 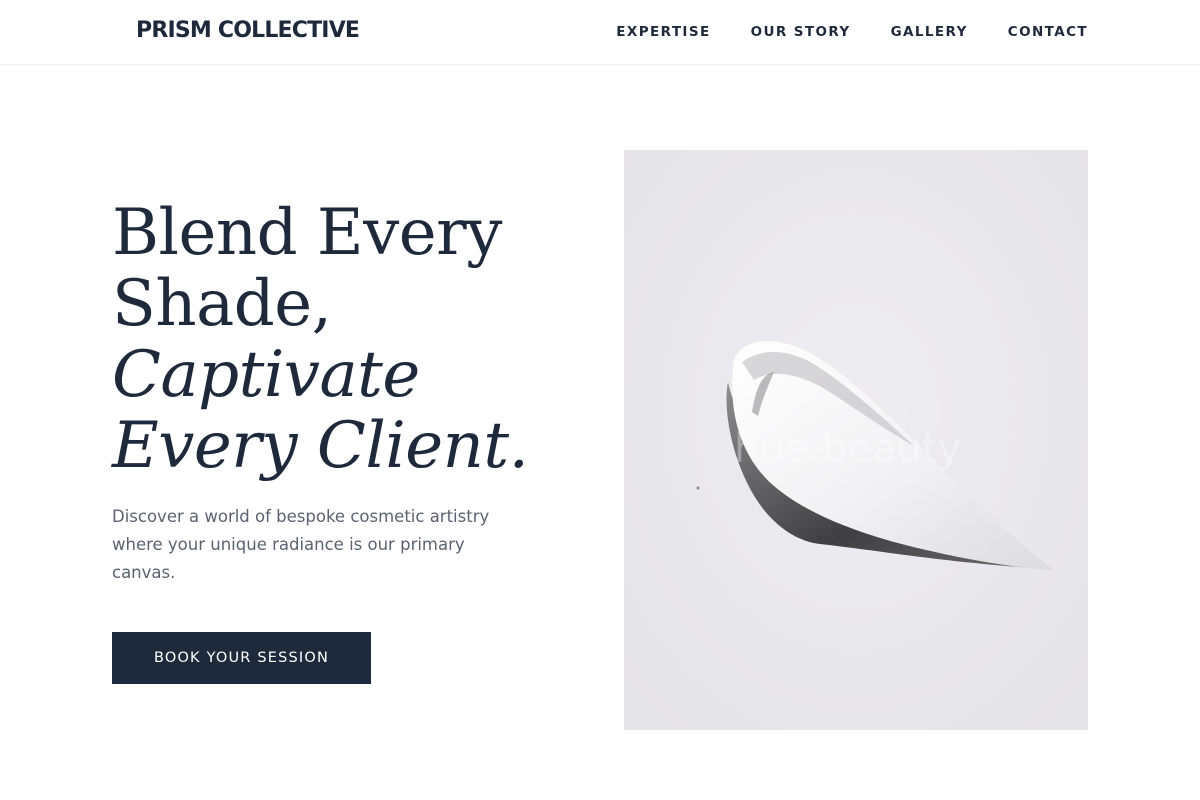 What do you see at coordinates (1048, 32) in the screenshot?
I see `nav-link-contact: CONTACT` at bounding box center [1048, 32].